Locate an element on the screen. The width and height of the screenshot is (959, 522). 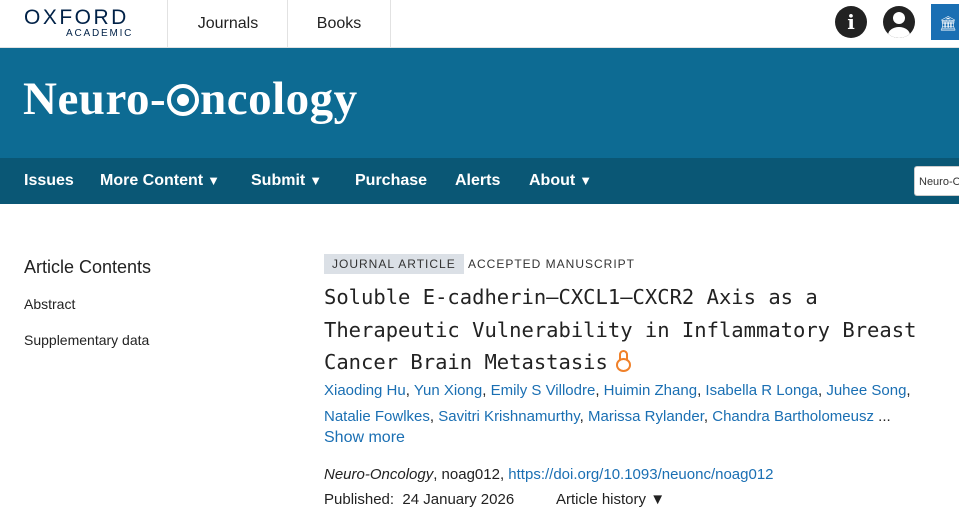
menu-purchase: Purchase is located at coordinates (391, 181).